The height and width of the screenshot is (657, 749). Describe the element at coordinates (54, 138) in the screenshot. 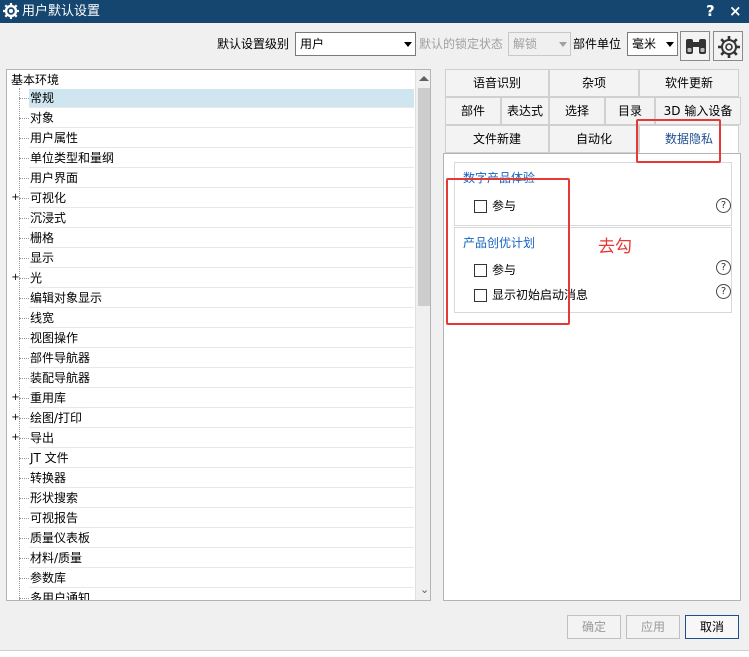

I see `tree-item-label: 用户属性` at that location.